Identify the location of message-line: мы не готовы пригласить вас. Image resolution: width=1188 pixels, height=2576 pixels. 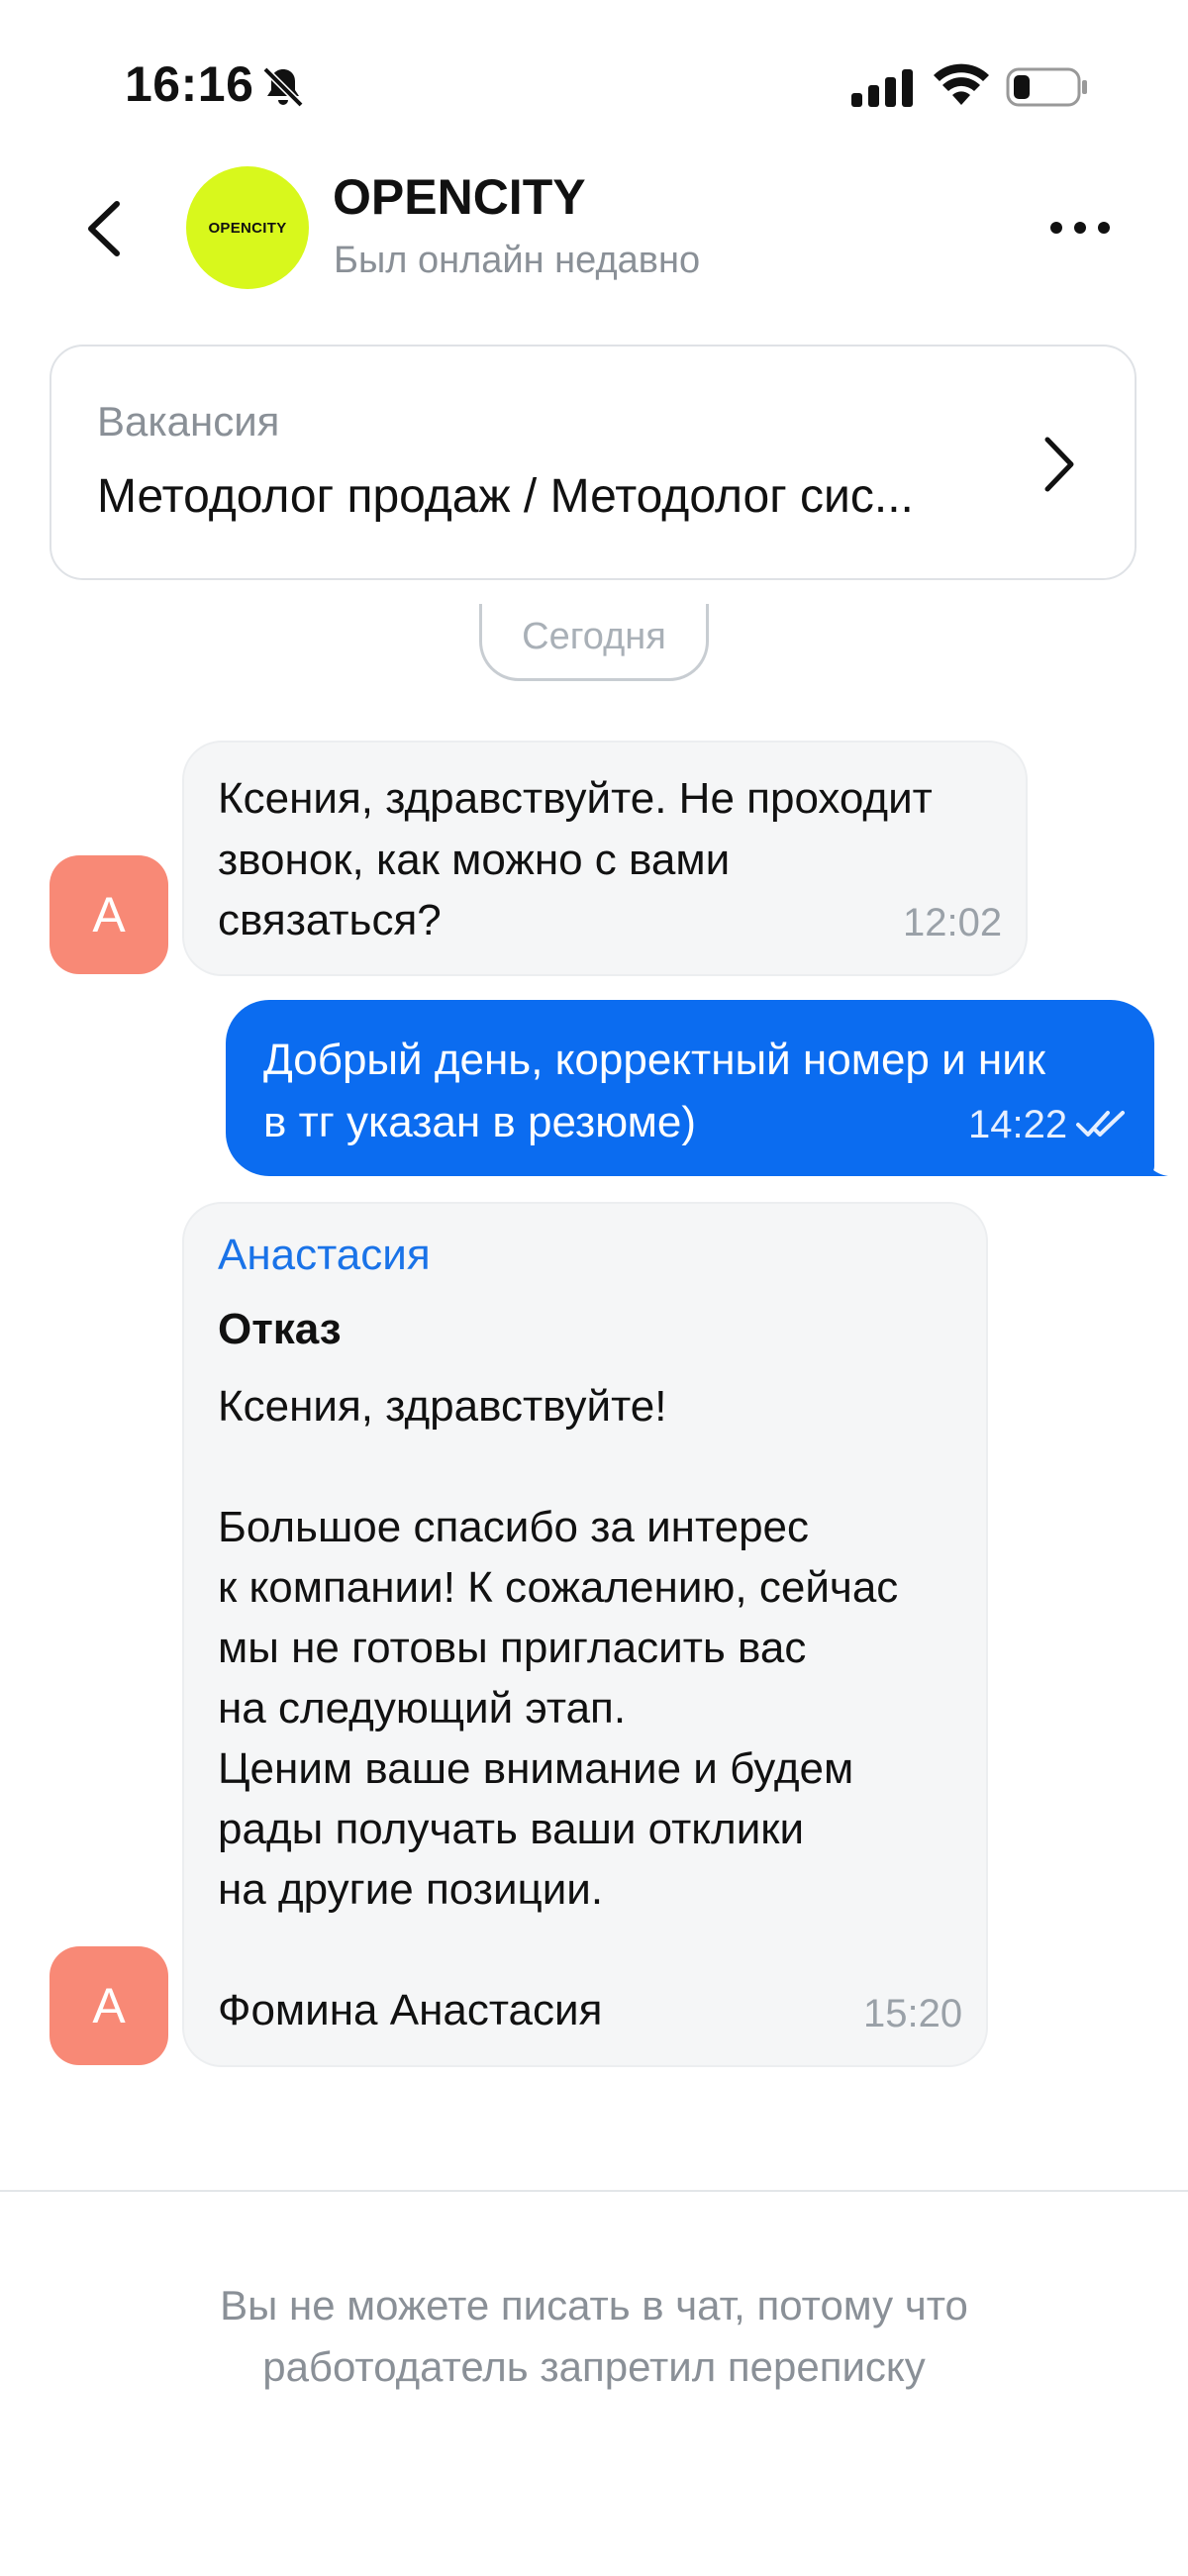
(512, 1648).